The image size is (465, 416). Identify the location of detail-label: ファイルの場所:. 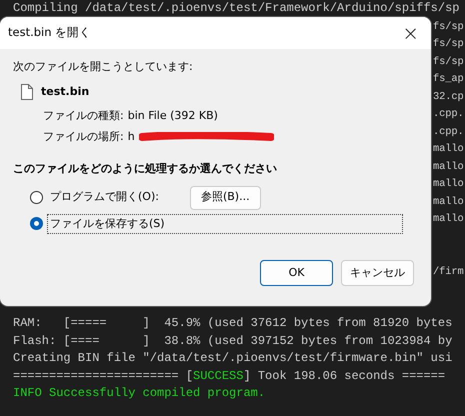
(83, 136).